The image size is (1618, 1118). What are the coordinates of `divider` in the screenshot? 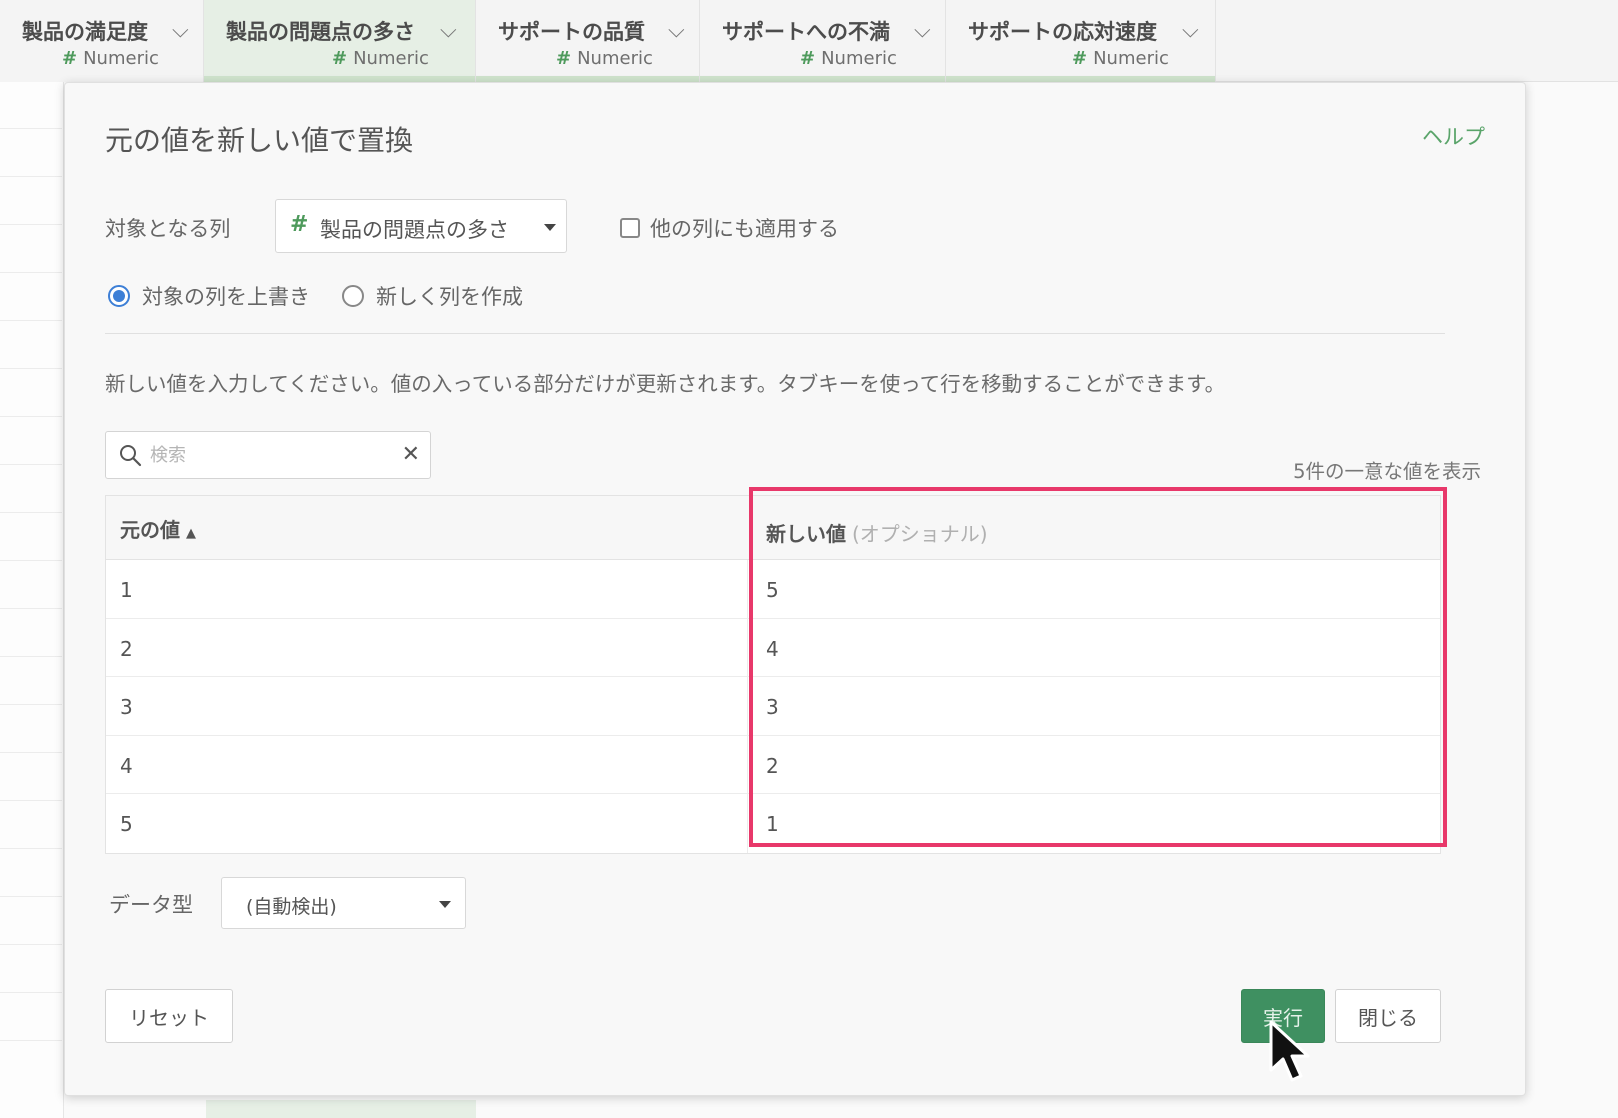 It's located at (775, 333).